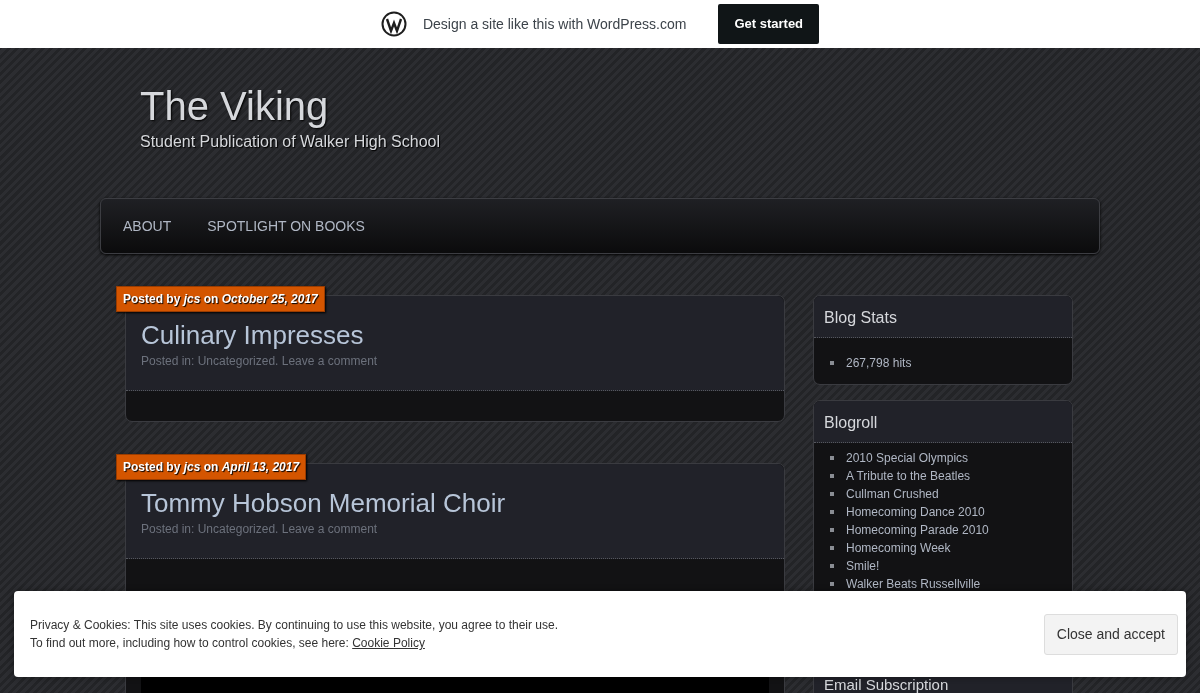 The image size is (1200, 693). Describe the element at coordinates (388, 643) in the screenshot. I see `cookie-policy-link: Cookie Policy` at that location.